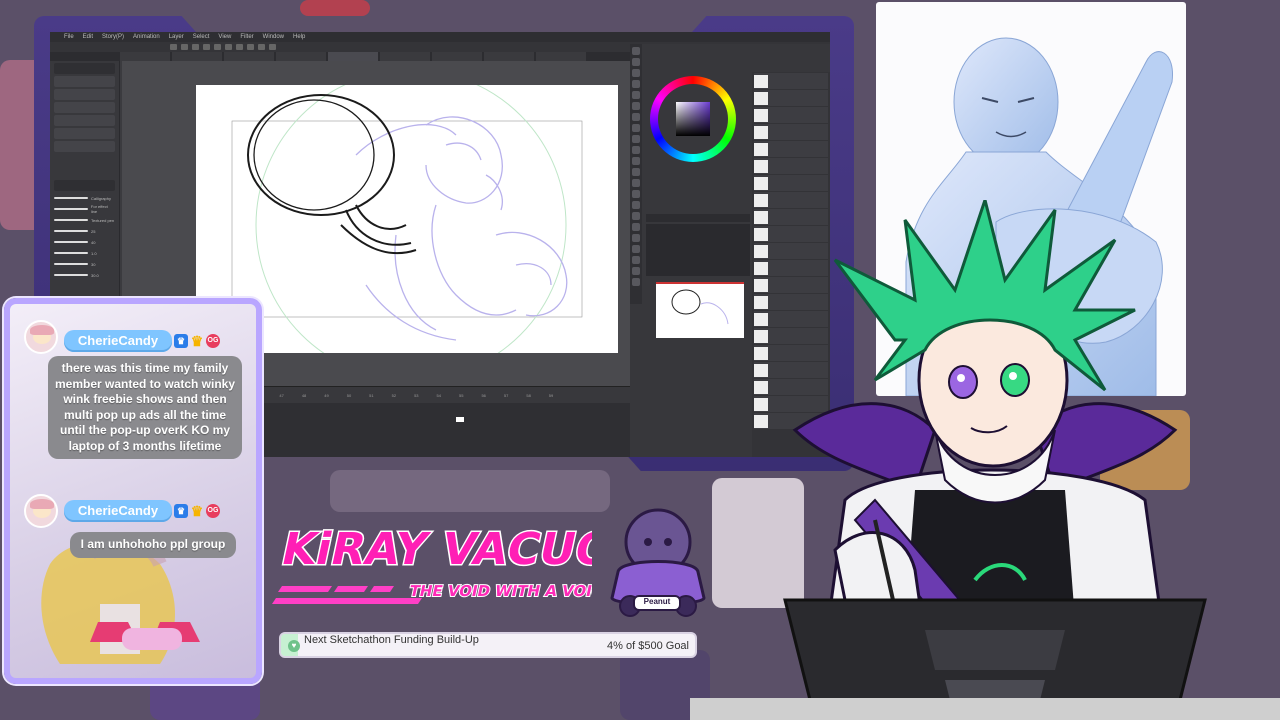 The width and height of the screenshot is (1280, 720). Describe the element at coordinates (470, 491) in the screenshot. I see `background-tile` at that location.